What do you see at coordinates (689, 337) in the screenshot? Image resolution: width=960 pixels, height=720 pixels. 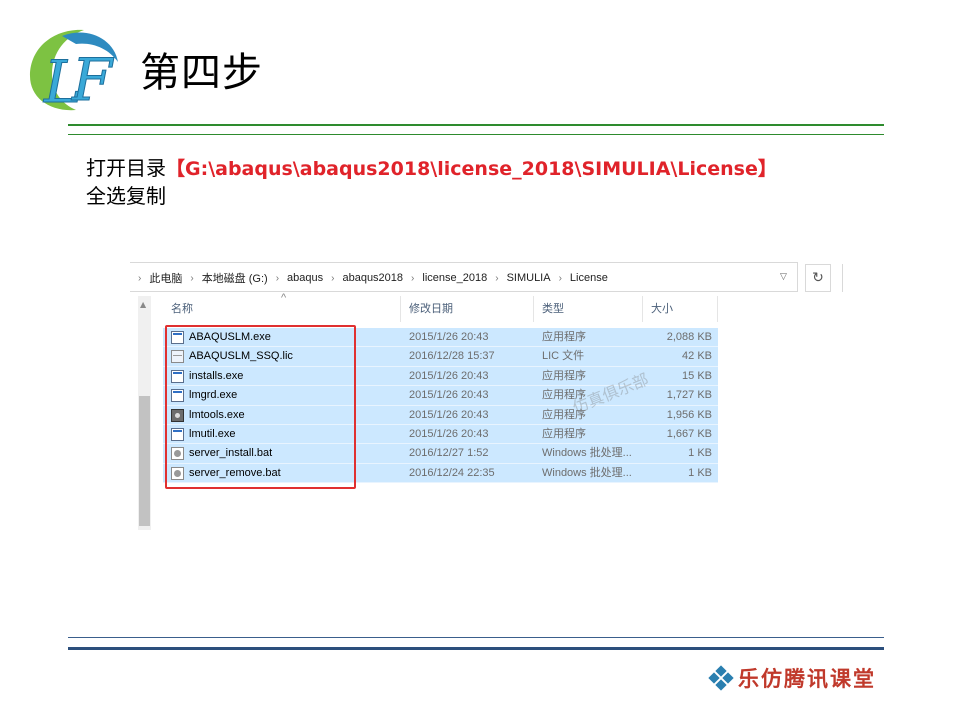 I see `file-size: 2,088 KB` at bounding box center [689, 337].